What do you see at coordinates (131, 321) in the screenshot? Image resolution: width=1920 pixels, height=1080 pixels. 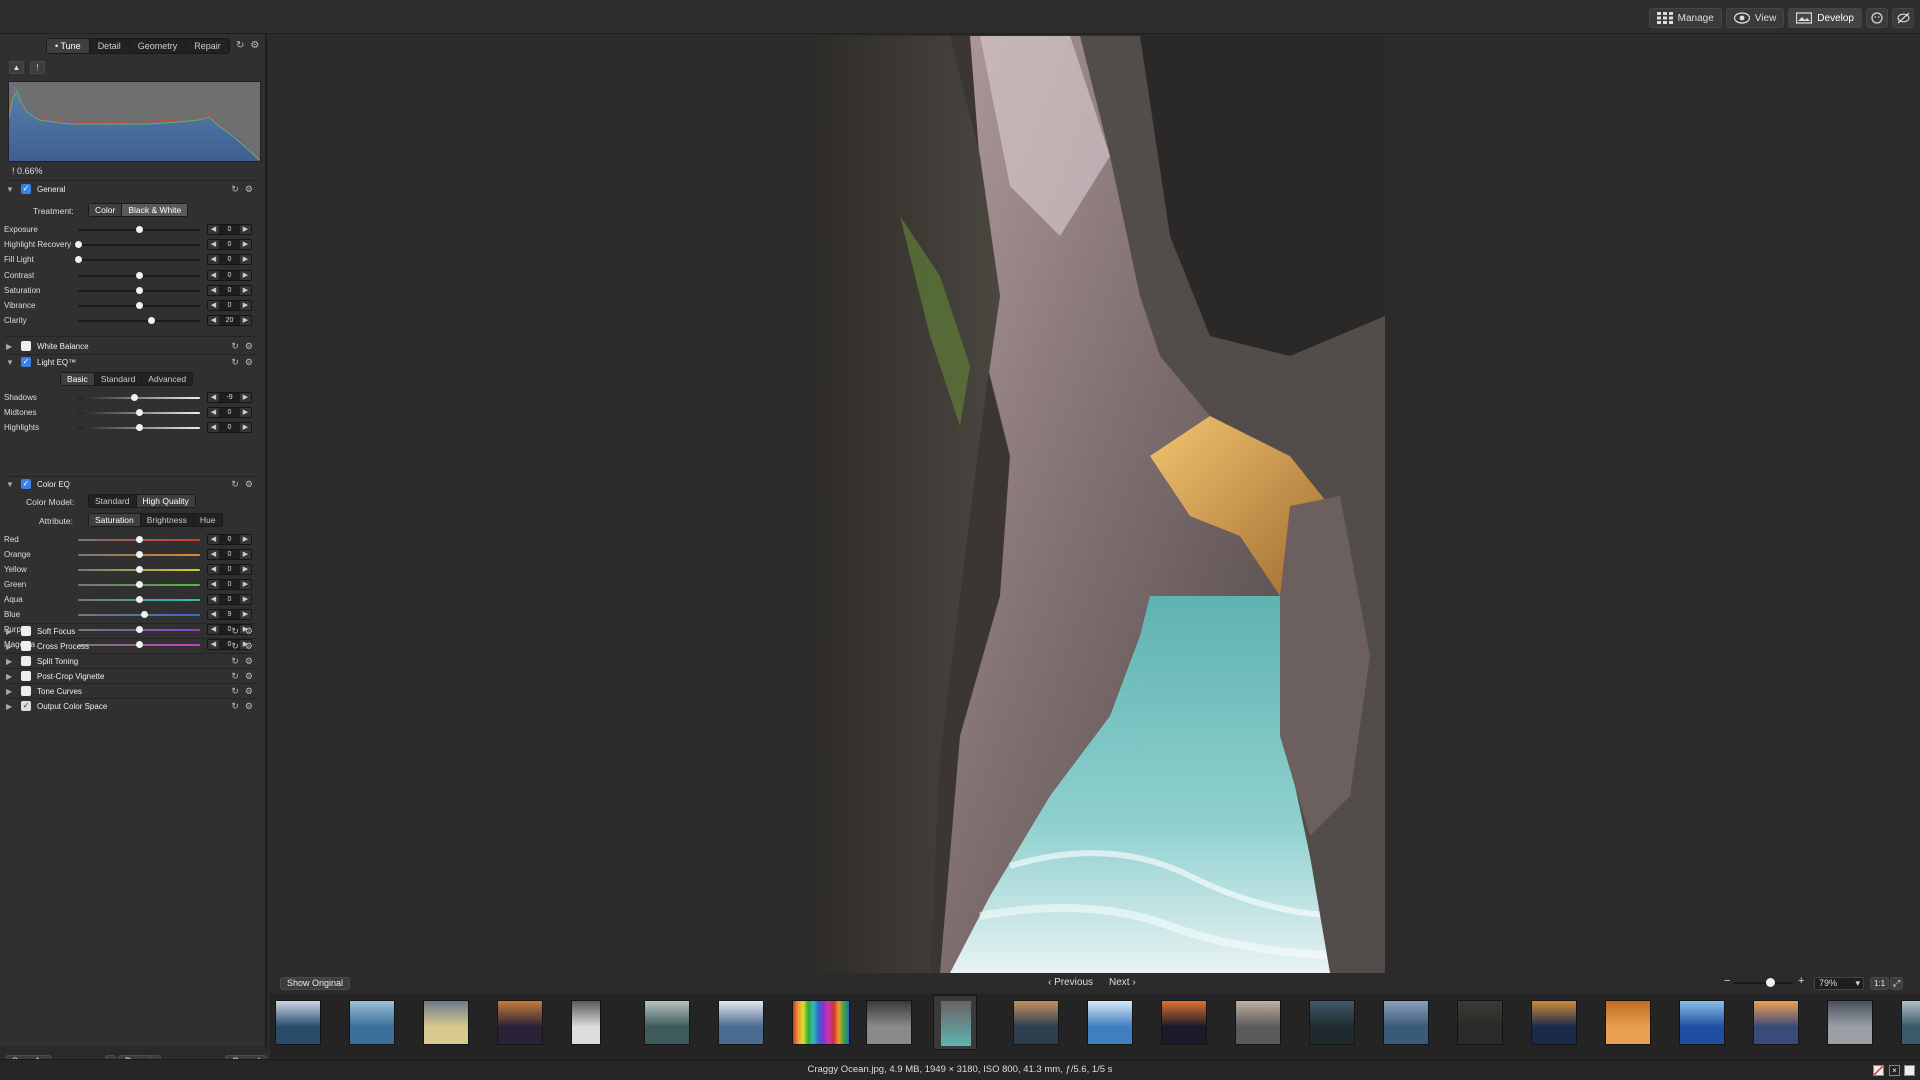 I see `slider-clarity: Clarity ◀ 20 ▶` at bounding box center [131, 321].